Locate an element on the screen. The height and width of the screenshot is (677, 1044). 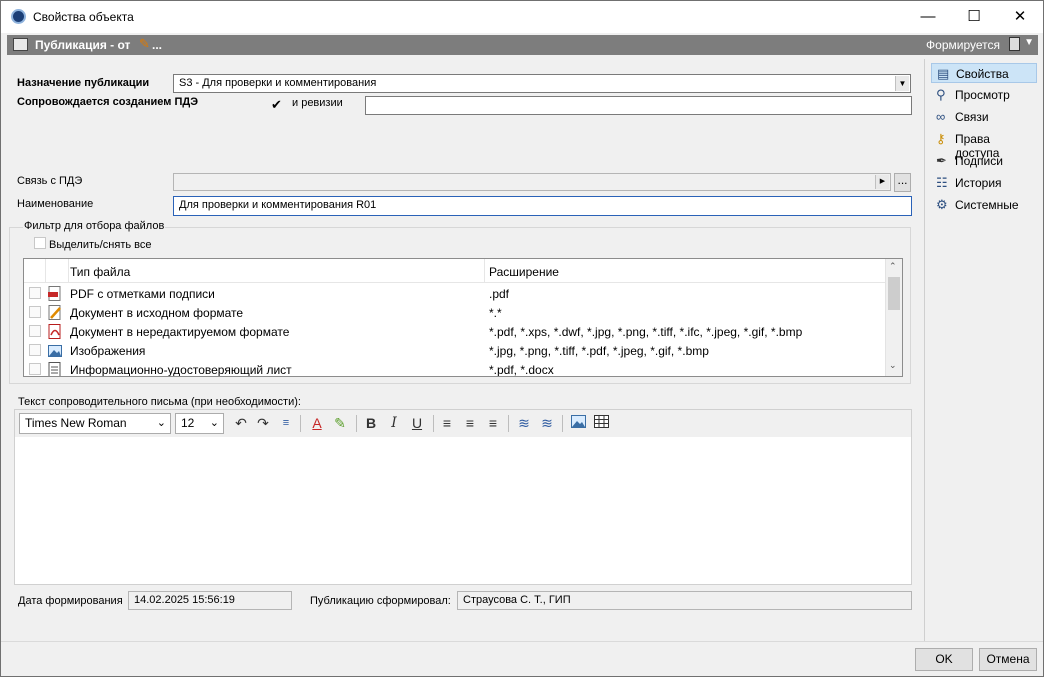
italic-icon: I is located at coordinates (394, 423).